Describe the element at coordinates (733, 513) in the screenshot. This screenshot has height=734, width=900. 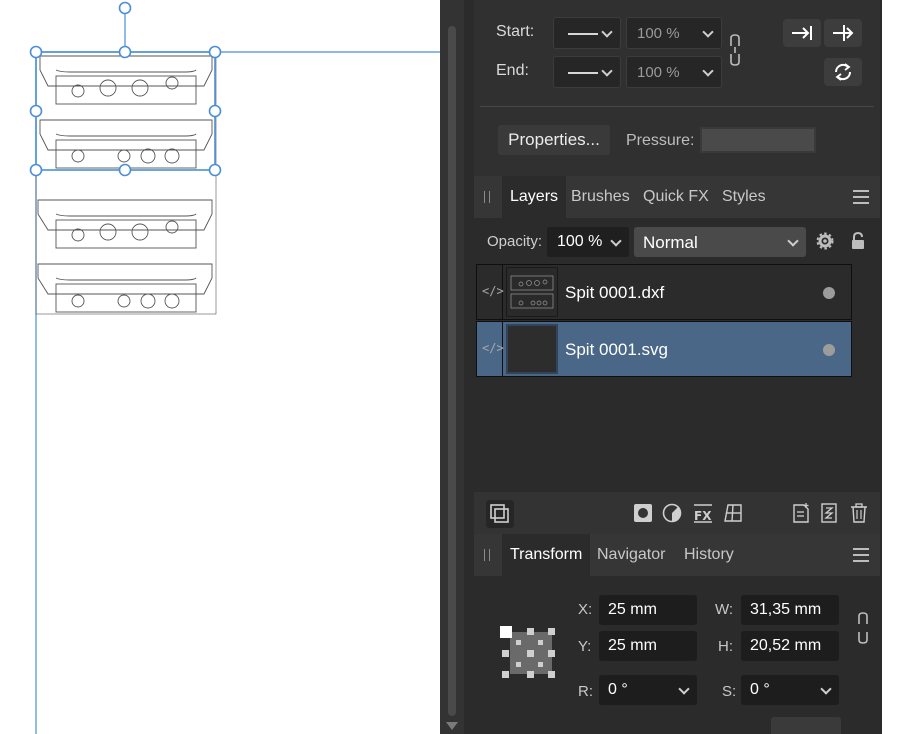
I see `grid-icon` at that location.